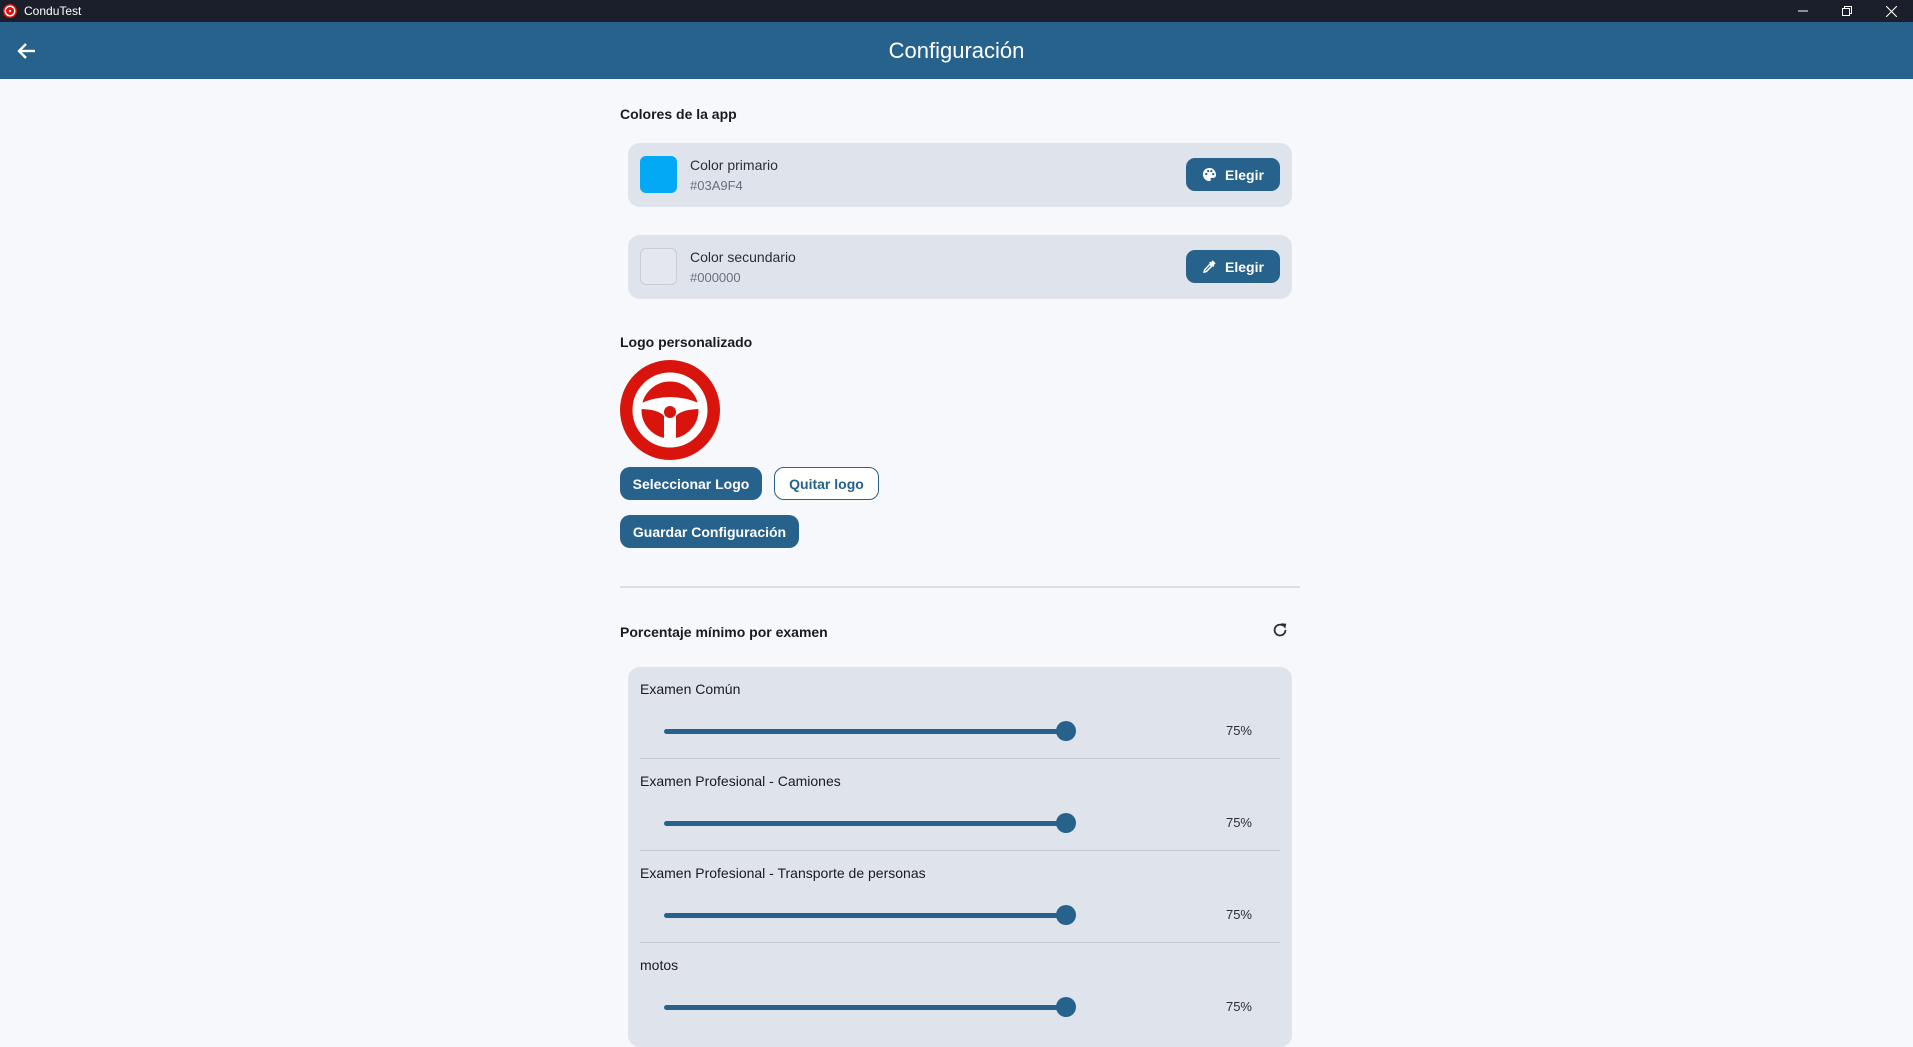  I want to click on window-titlebar: ConduTest, so click(956, 11).